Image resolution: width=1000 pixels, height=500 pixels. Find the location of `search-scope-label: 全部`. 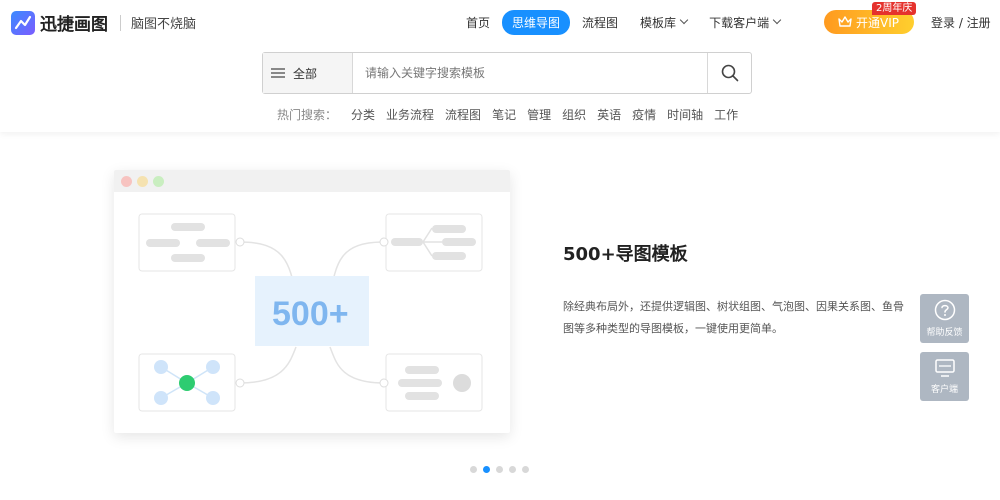

search-scope-label: 全部 is located at coordinates (305, 73).